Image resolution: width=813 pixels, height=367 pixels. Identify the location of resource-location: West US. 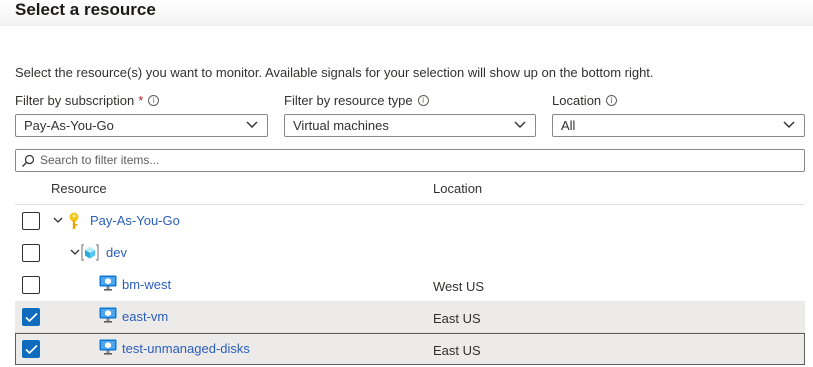
(459, 286).